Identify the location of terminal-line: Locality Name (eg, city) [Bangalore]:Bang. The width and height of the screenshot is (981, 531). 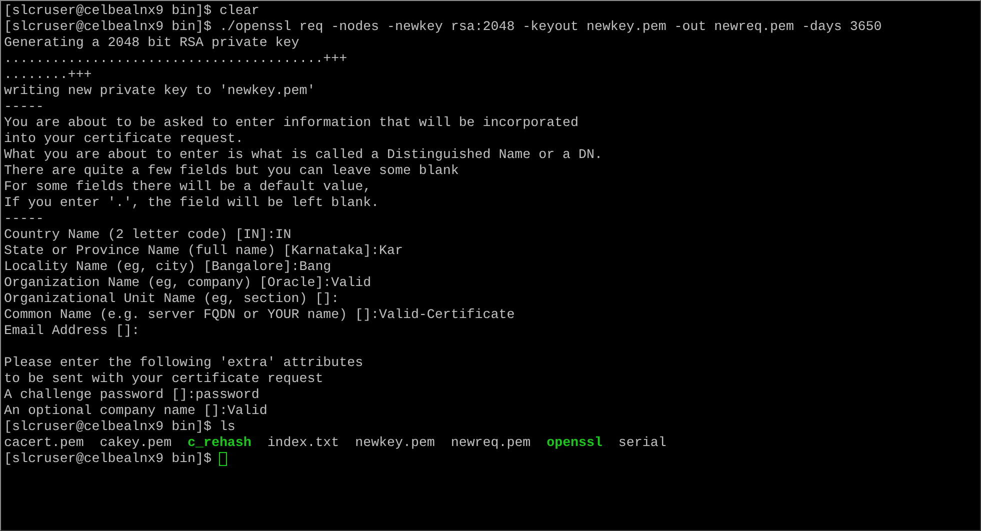
(168, 267).